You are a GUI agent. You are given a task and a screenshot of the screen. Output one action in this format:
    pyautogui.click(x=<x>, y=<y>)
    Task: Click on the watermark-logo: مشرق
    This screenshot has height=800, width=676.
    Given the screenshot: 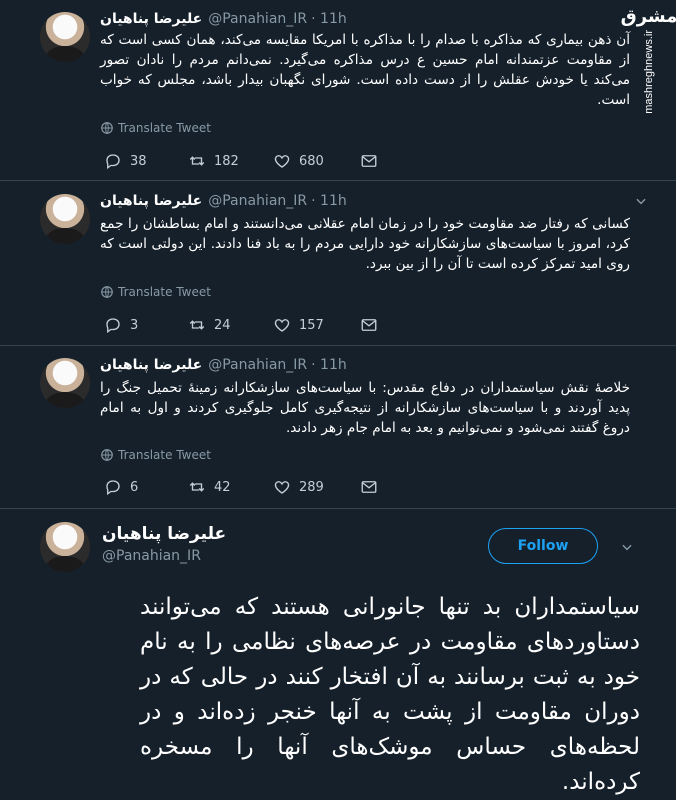 What is the action you would take?
    pyautogui.click(x=648, y=16)
    